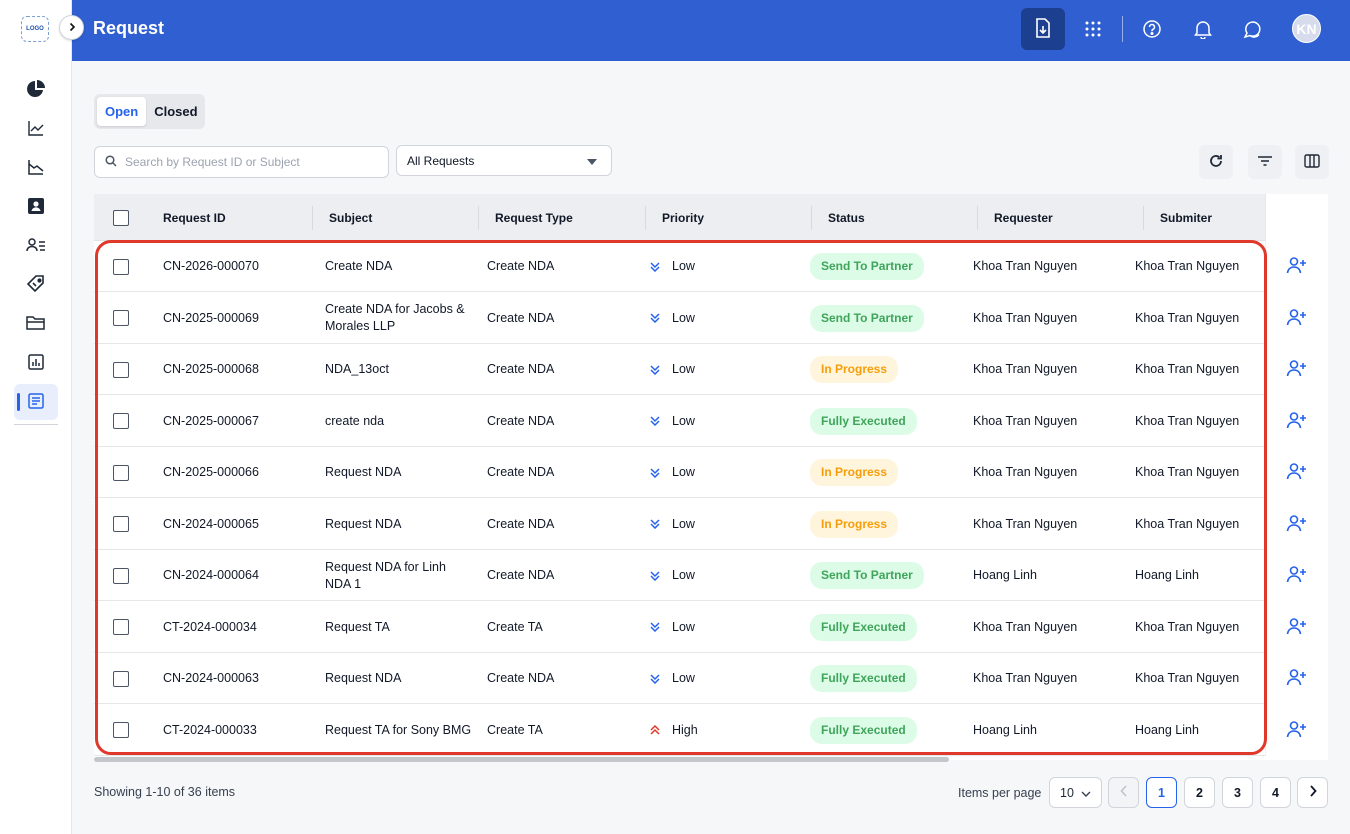 The width and height of the screenshot is (1350, 834). Describe the element at coordinates (400, 524) in the screenshot. I see `subject-cell: Request NDA` at that location.